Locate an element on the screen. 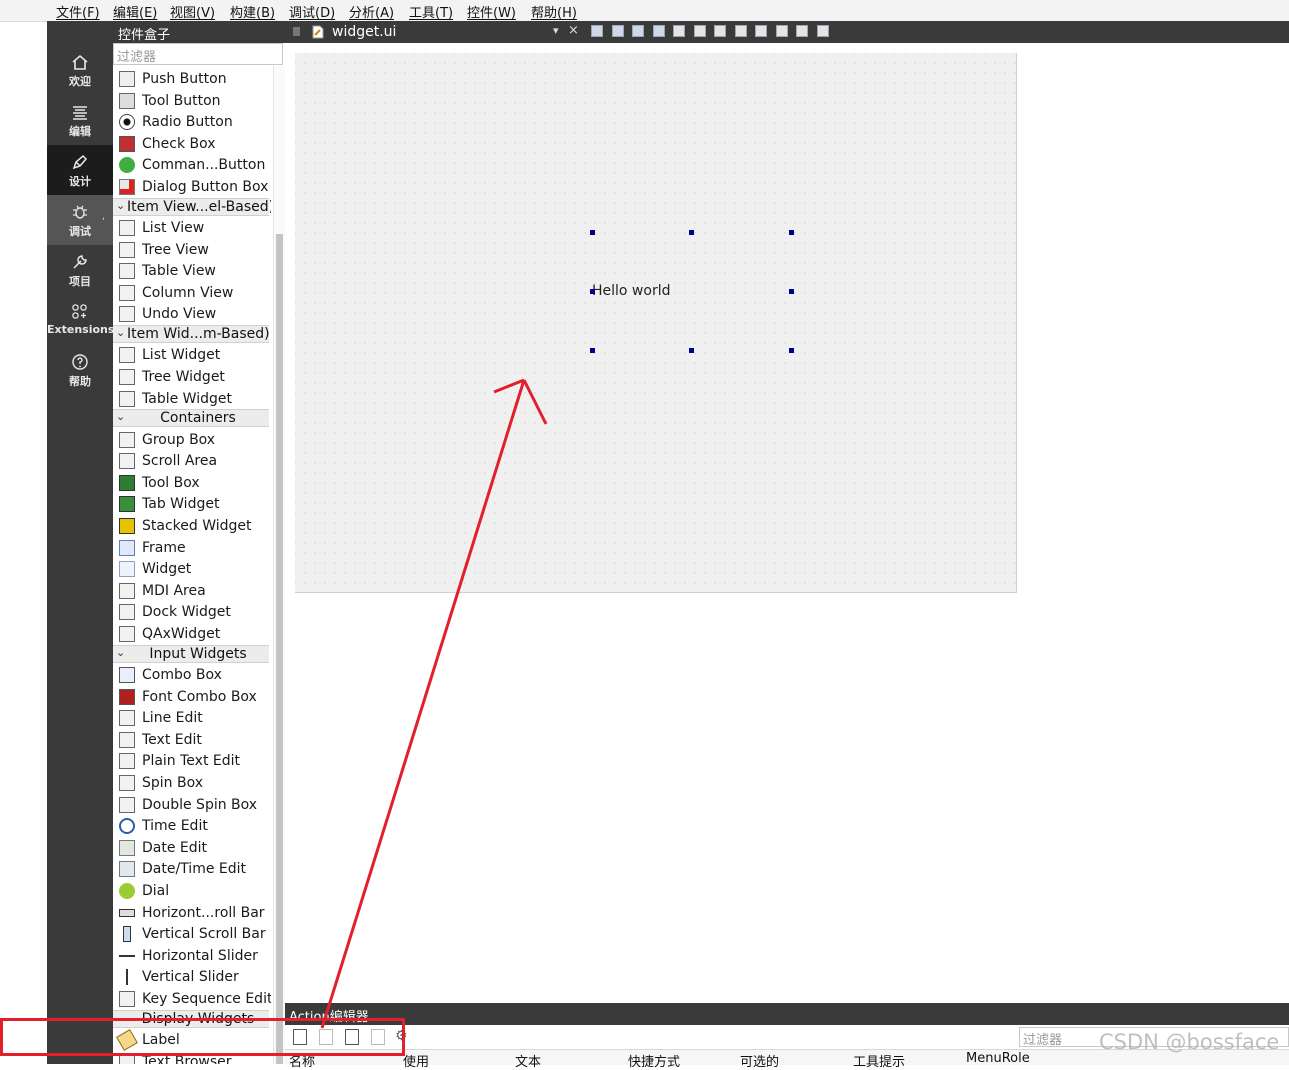 Image resolution: width=1289 pixels, height=1070 pixels. widget-item: Date/Time Edit is located at coordinates (192, 869).